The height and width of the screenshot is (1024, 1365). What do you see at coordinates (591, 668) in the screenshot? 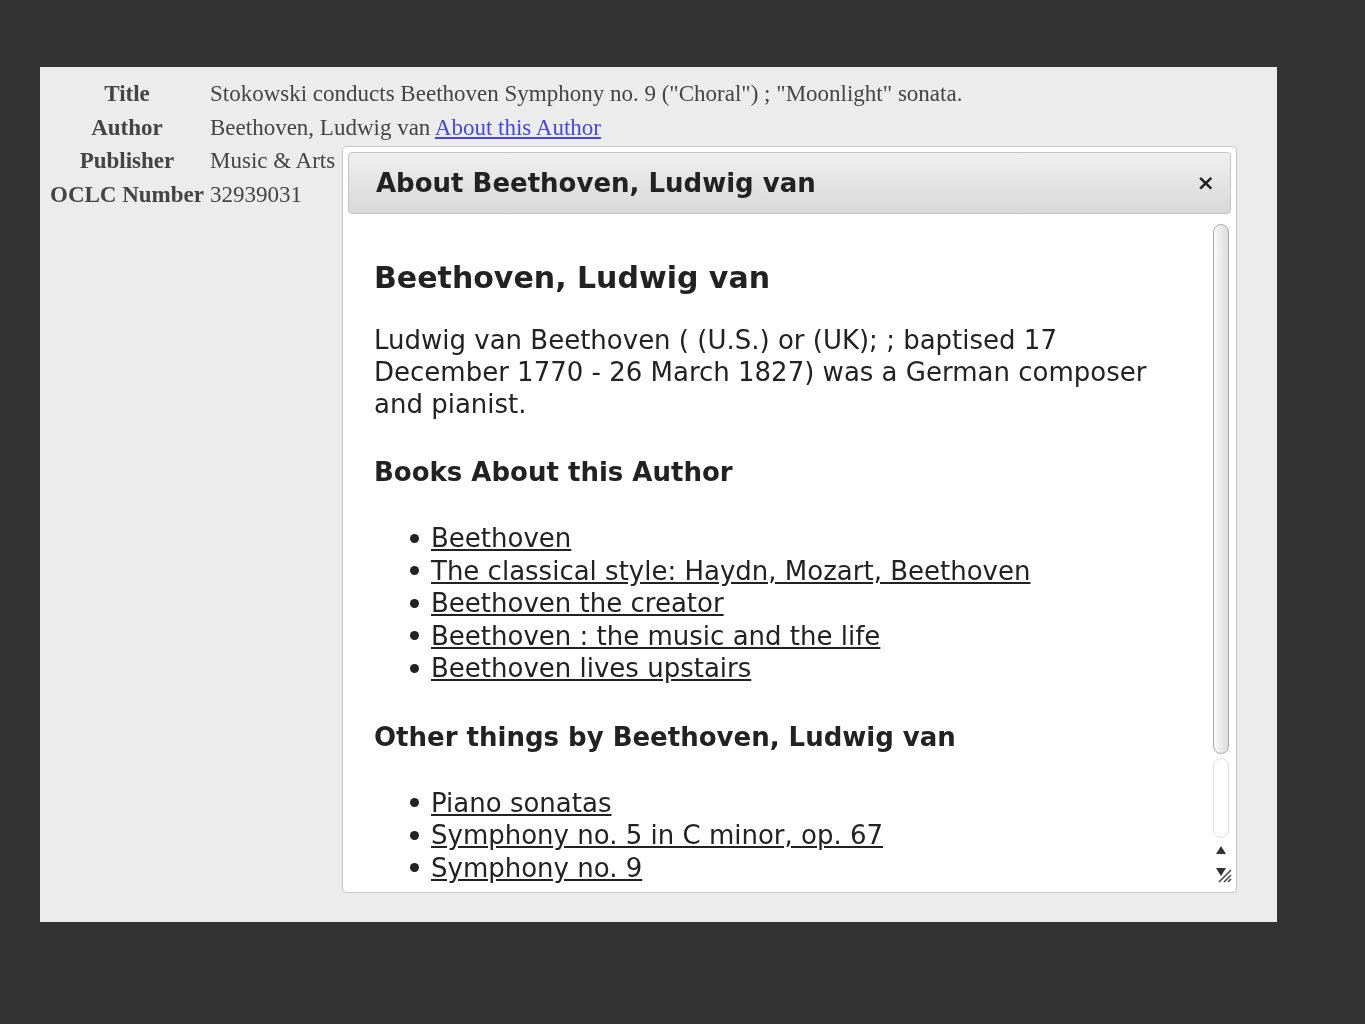
I see `book-link: Beethoven lives upstairs` at bounding box center [591, 668].